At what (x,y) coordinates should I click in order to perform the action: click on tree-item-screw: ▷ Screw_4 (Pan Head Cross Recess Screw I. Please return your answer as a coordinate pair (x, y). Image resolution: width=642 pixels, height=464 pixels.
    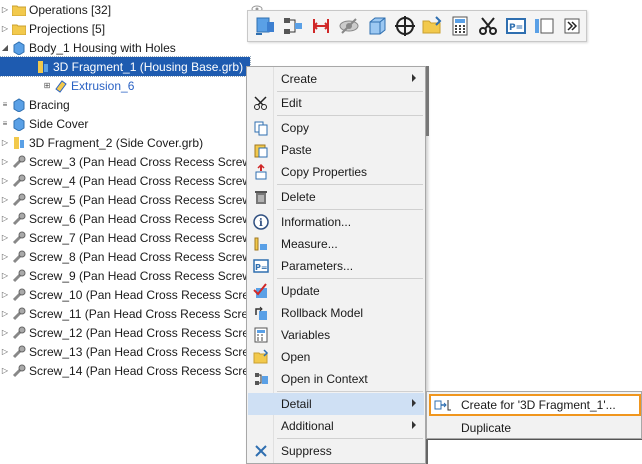
    Looking at the image, I should click on (125, 180).